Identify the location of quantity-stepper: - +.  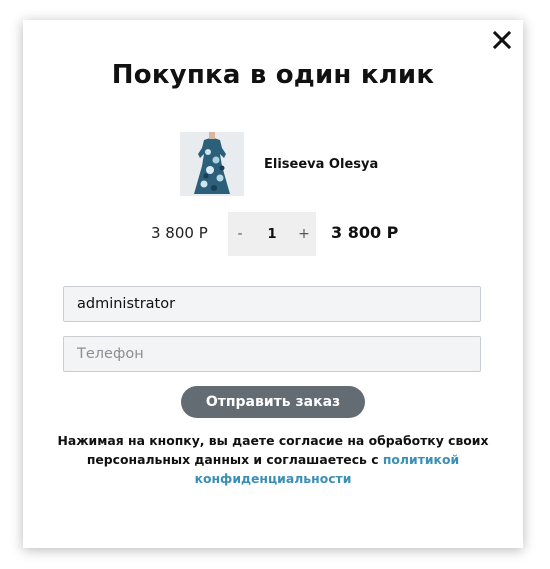
(272, 234).